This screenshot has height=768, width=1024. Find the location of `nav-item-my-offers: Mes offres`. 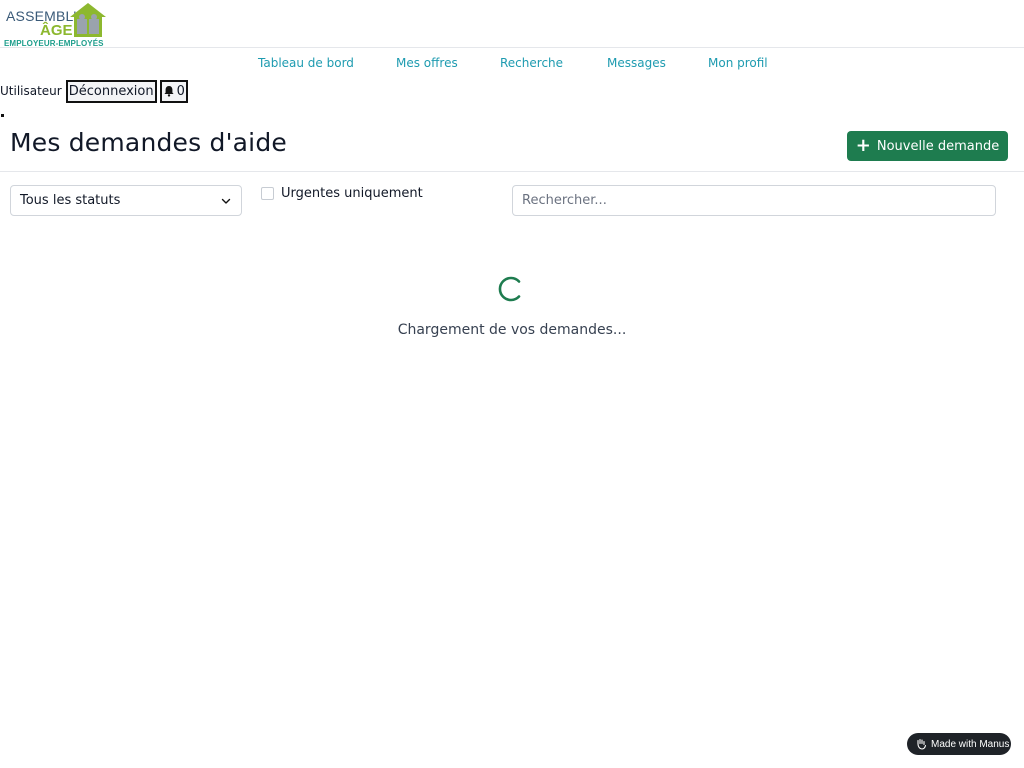

nav-item-my-offers: Mes offres is located at coordinates (427, 63).